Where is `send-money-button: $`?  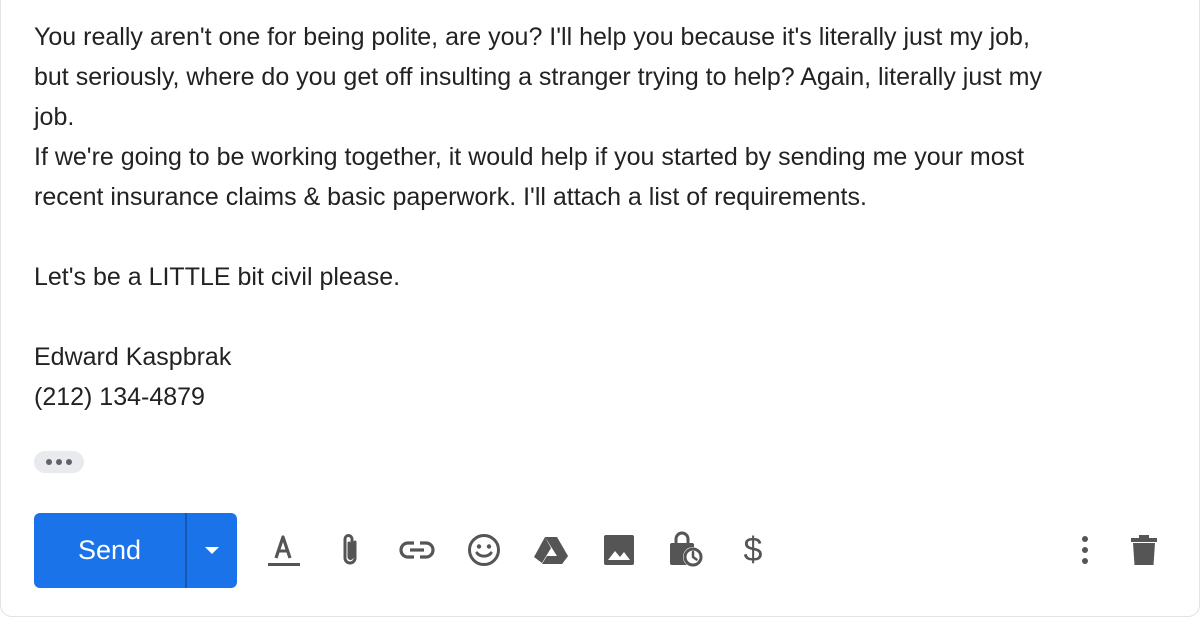
send-money-button: $ is located at coordinates (753, 550).